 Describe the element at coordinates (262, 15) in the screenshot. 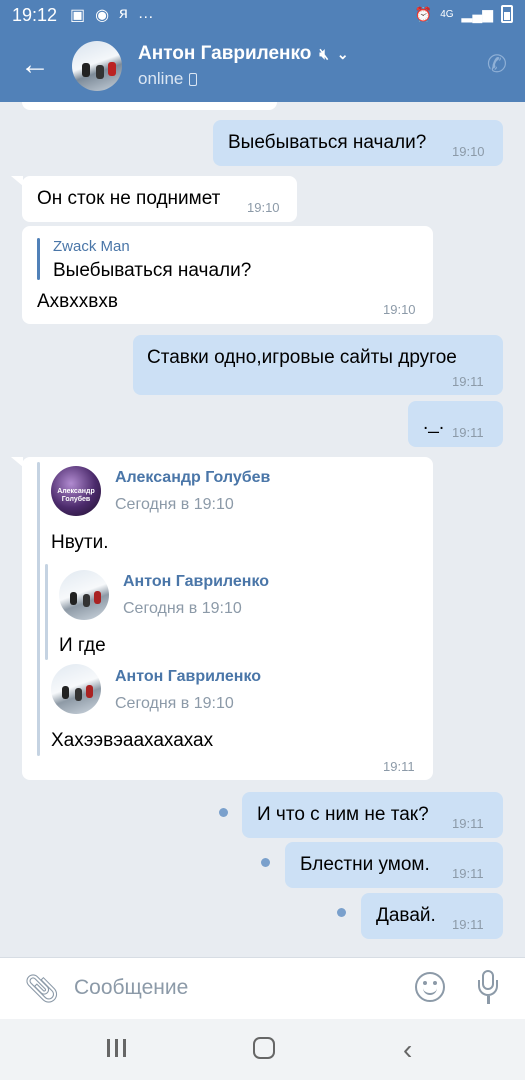

I see `status-bar: 19:12 ▣ ◉ я … ⏰ 4G ▂▄▆` at that location.